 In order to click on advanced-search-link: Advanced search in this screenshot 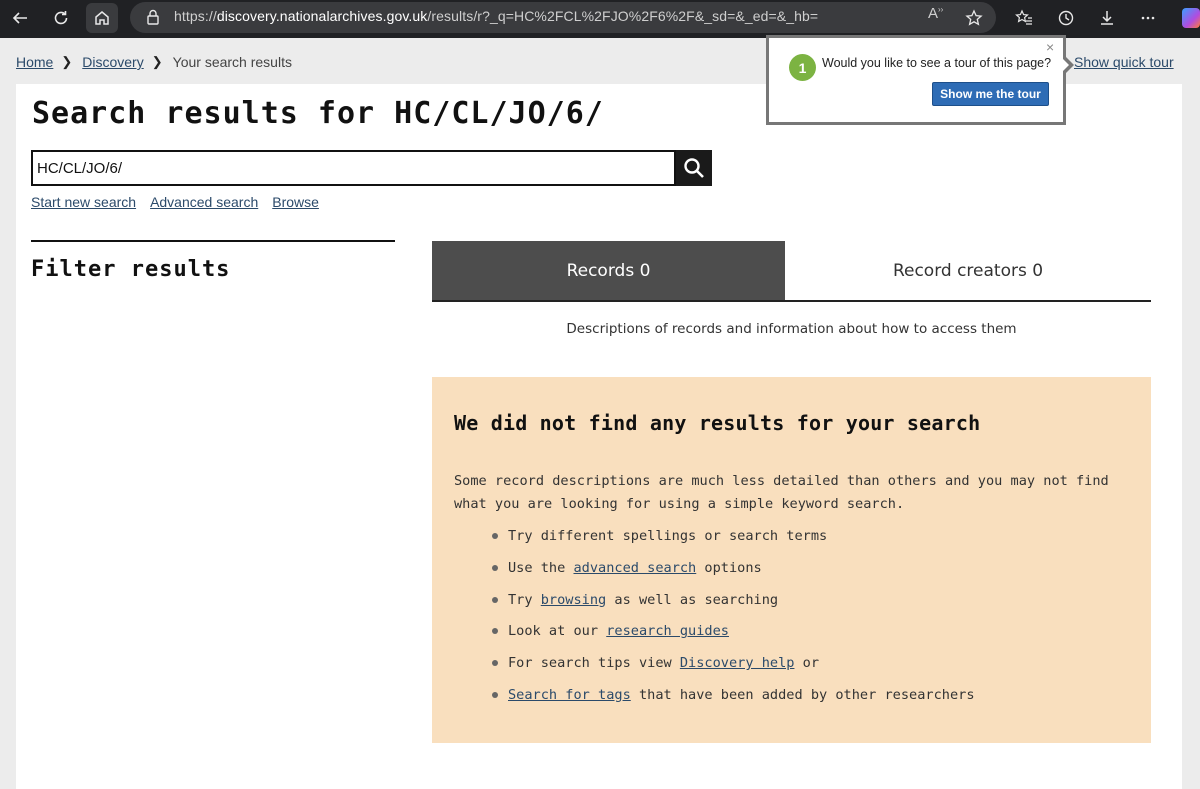, I will do `click(204, 202)`.